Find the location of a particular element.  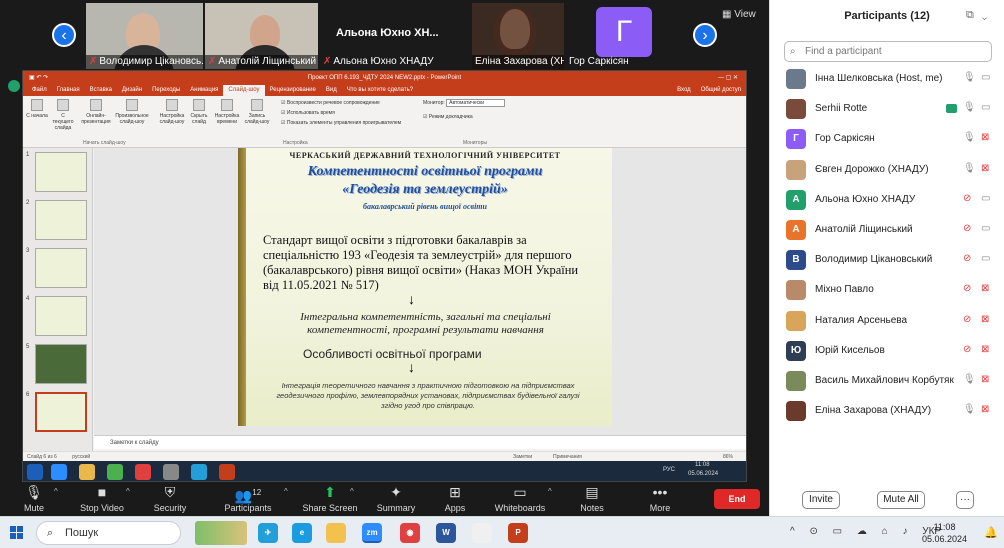

stop-video-button: ■ Stop Video is located at coordinates (102, 498).